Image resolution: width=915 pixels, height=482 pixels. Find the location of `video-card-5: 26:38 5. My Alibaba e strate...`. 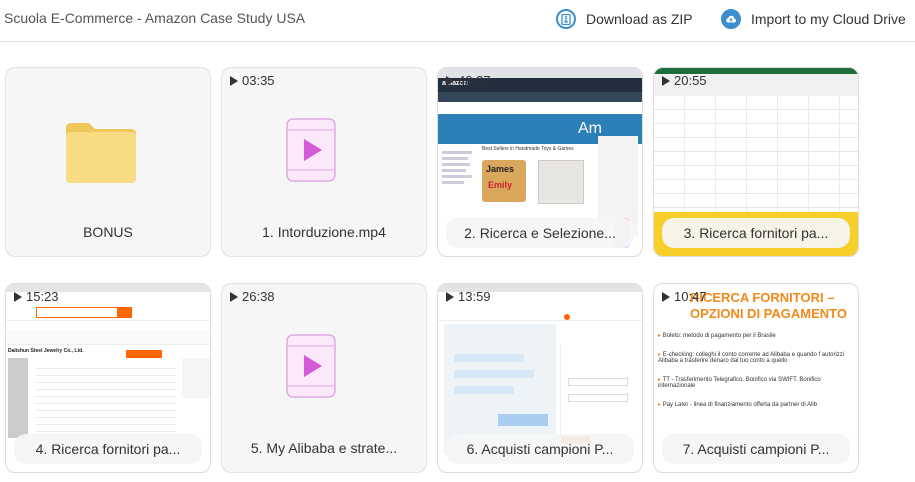

video-card-5: 26:38 5. My Alibaba e strate... is located at coordinates (324, 378).